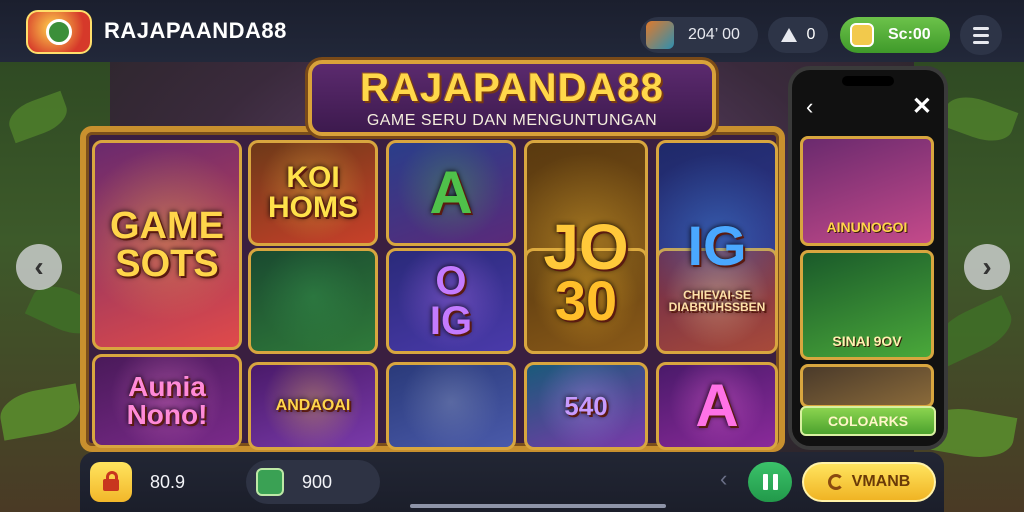 This screenshot has height=512, width=1024. I want to click on tile-symbol-a-green: A, so click(451, 193).